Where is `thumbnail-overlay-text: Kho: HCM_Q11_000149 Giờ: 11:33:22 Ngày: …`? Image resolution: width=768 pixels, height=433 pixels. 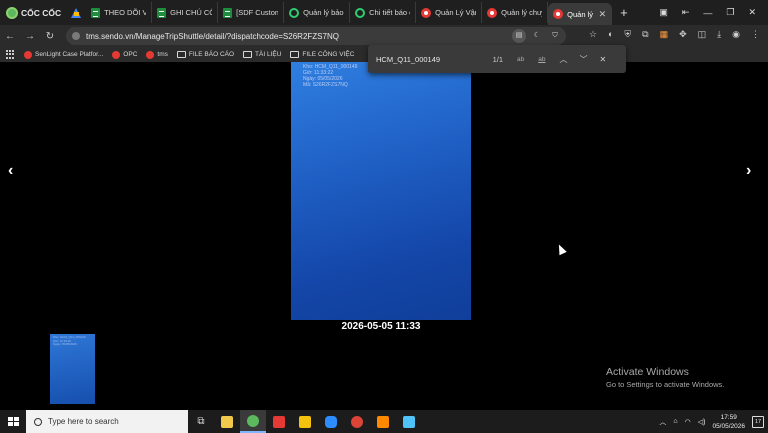 thumbnail-overlay-text: Kho: HCM_Q11_000149 Giờ: 11:33:22 Ngày: … is located at coordinates (69, 340).